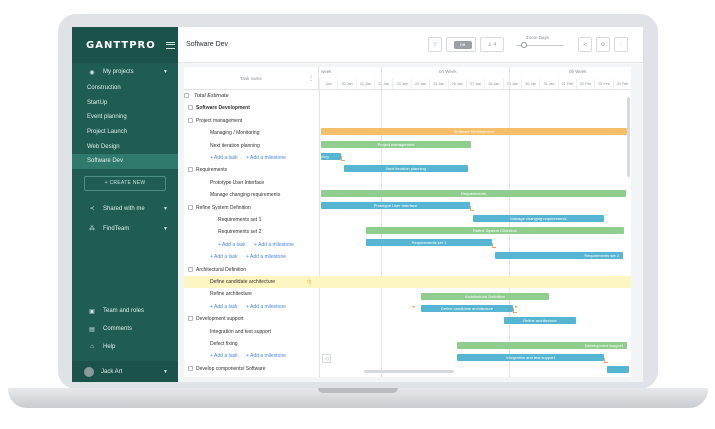  Describe the element at coordinates (407, 121) in the screenshot. I see `table-row: Project management` at that location.